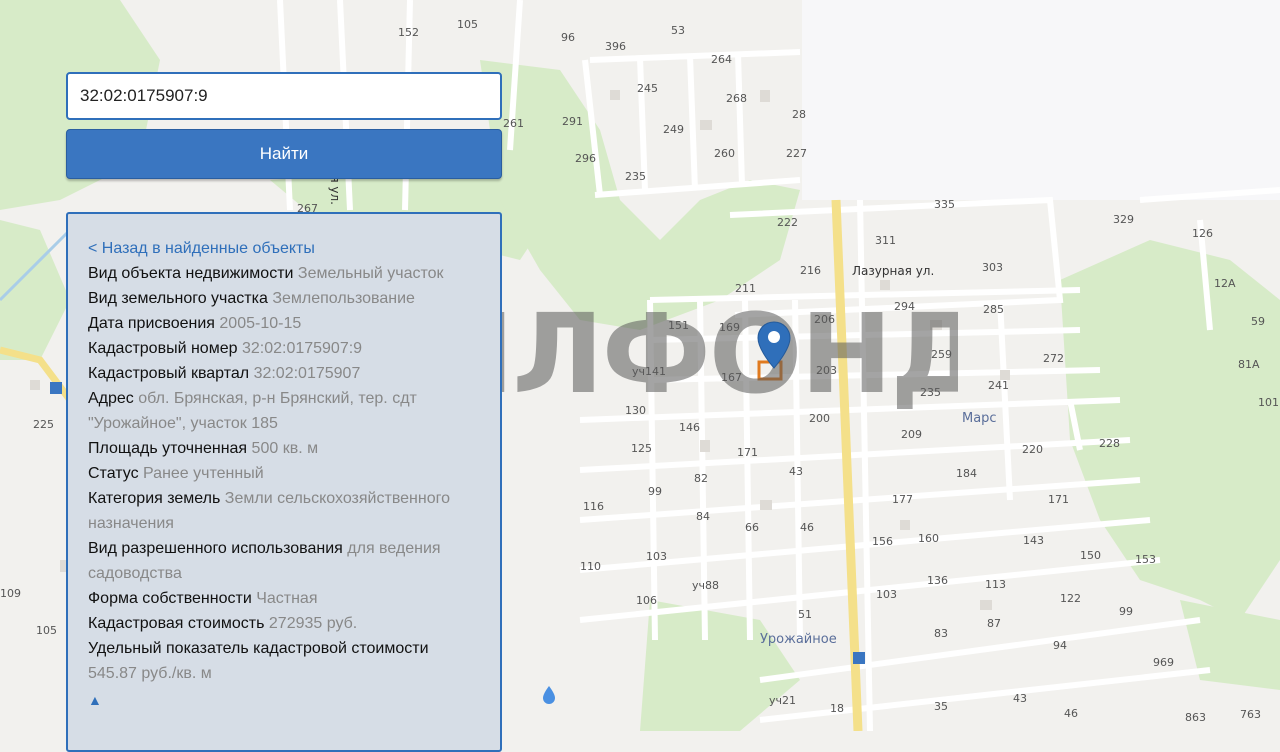 The image size is (1280, 752). I want to click on house-number: 116, so click(593, 506).